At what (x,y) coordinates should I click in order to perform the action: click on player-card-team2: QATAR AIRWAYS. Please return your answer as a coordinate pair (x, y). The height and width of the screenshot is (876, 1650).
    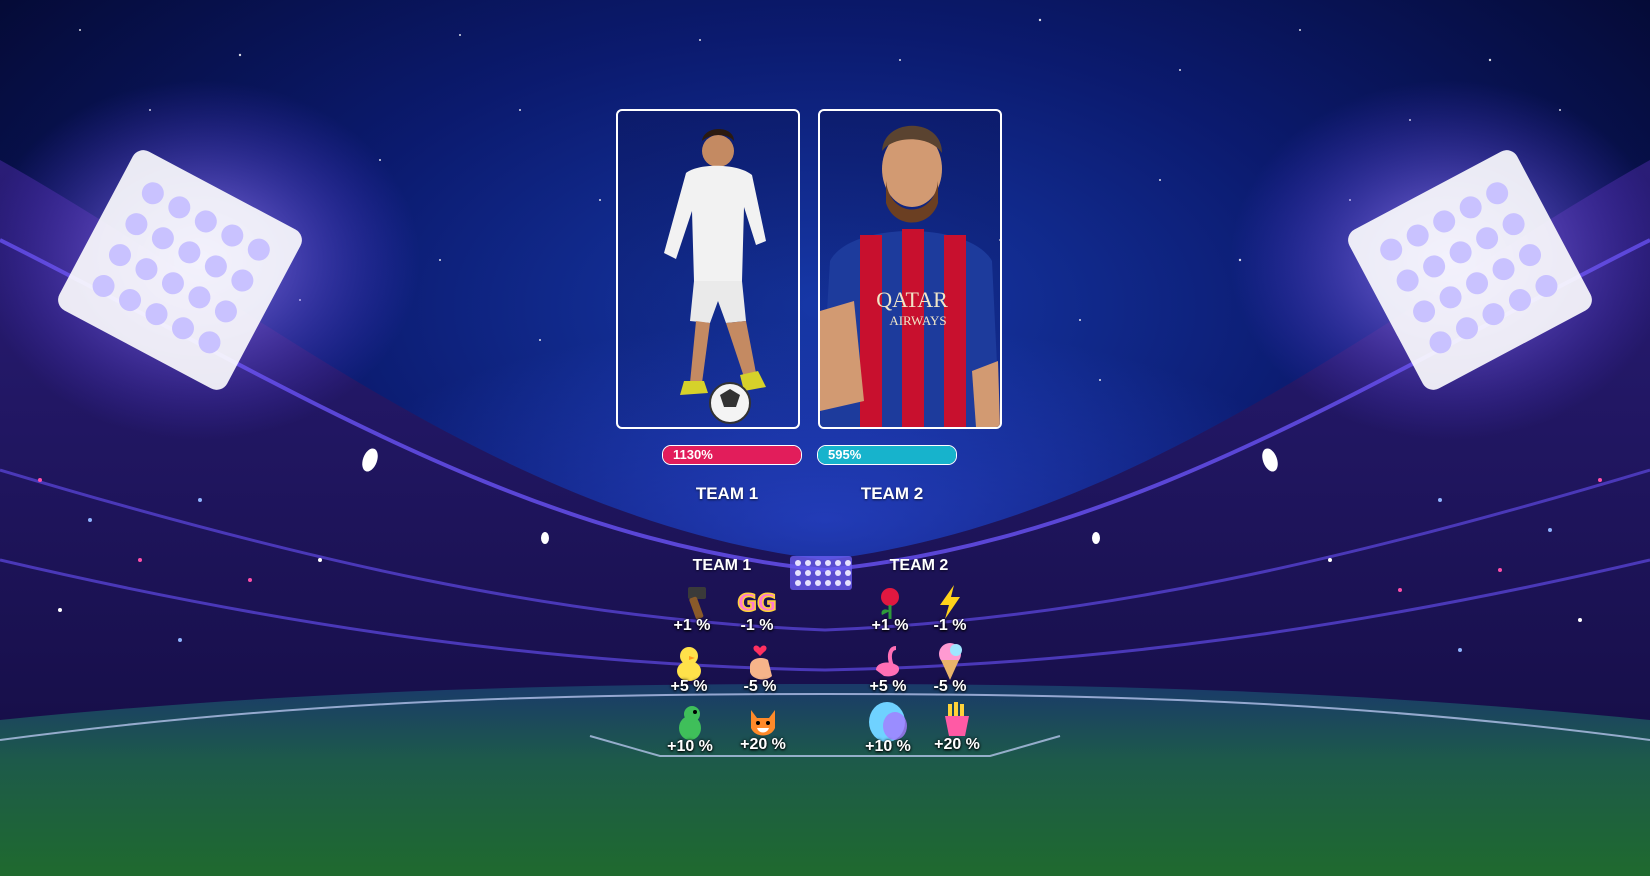
    Looking at the image, I should click on (910, 269).